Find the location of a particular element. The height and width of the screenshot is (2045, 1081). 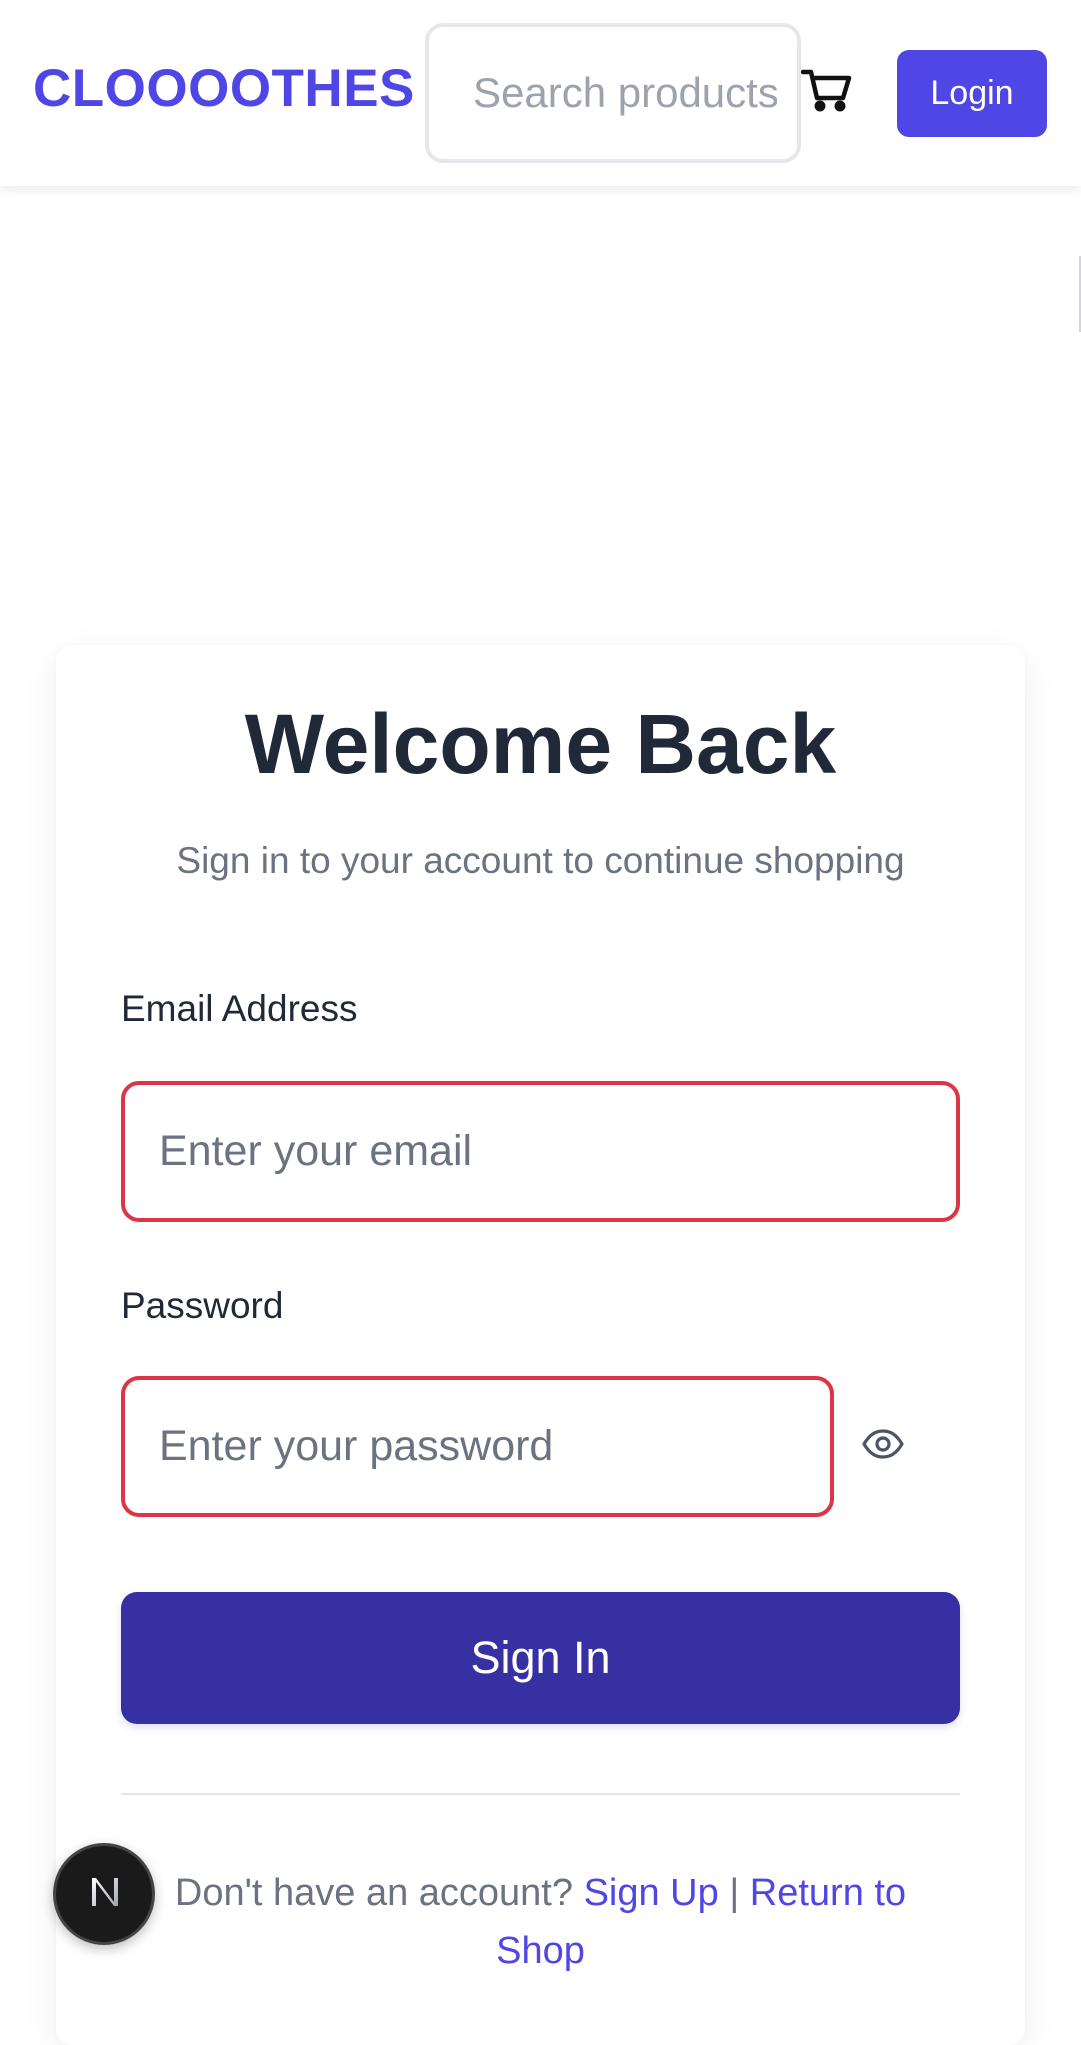

search-input is located at coordinates (613, 93).